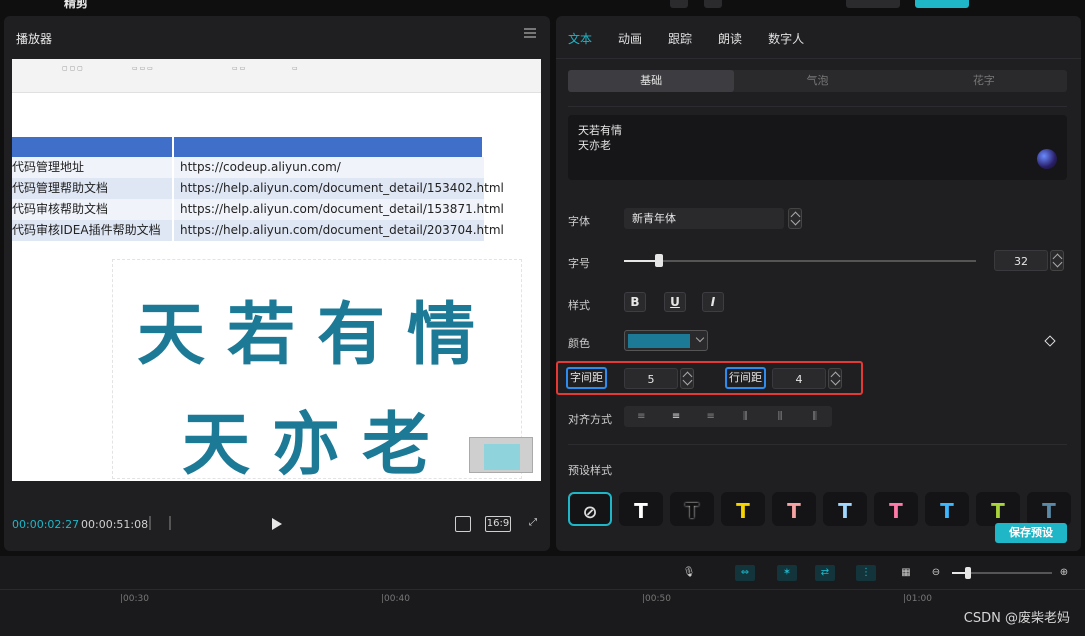 The image size is (1085, 636). What do you see at coordinates (866, 573) in the screenshot?
I see `split-icon: ⋮` at bounding box center [866, 573].